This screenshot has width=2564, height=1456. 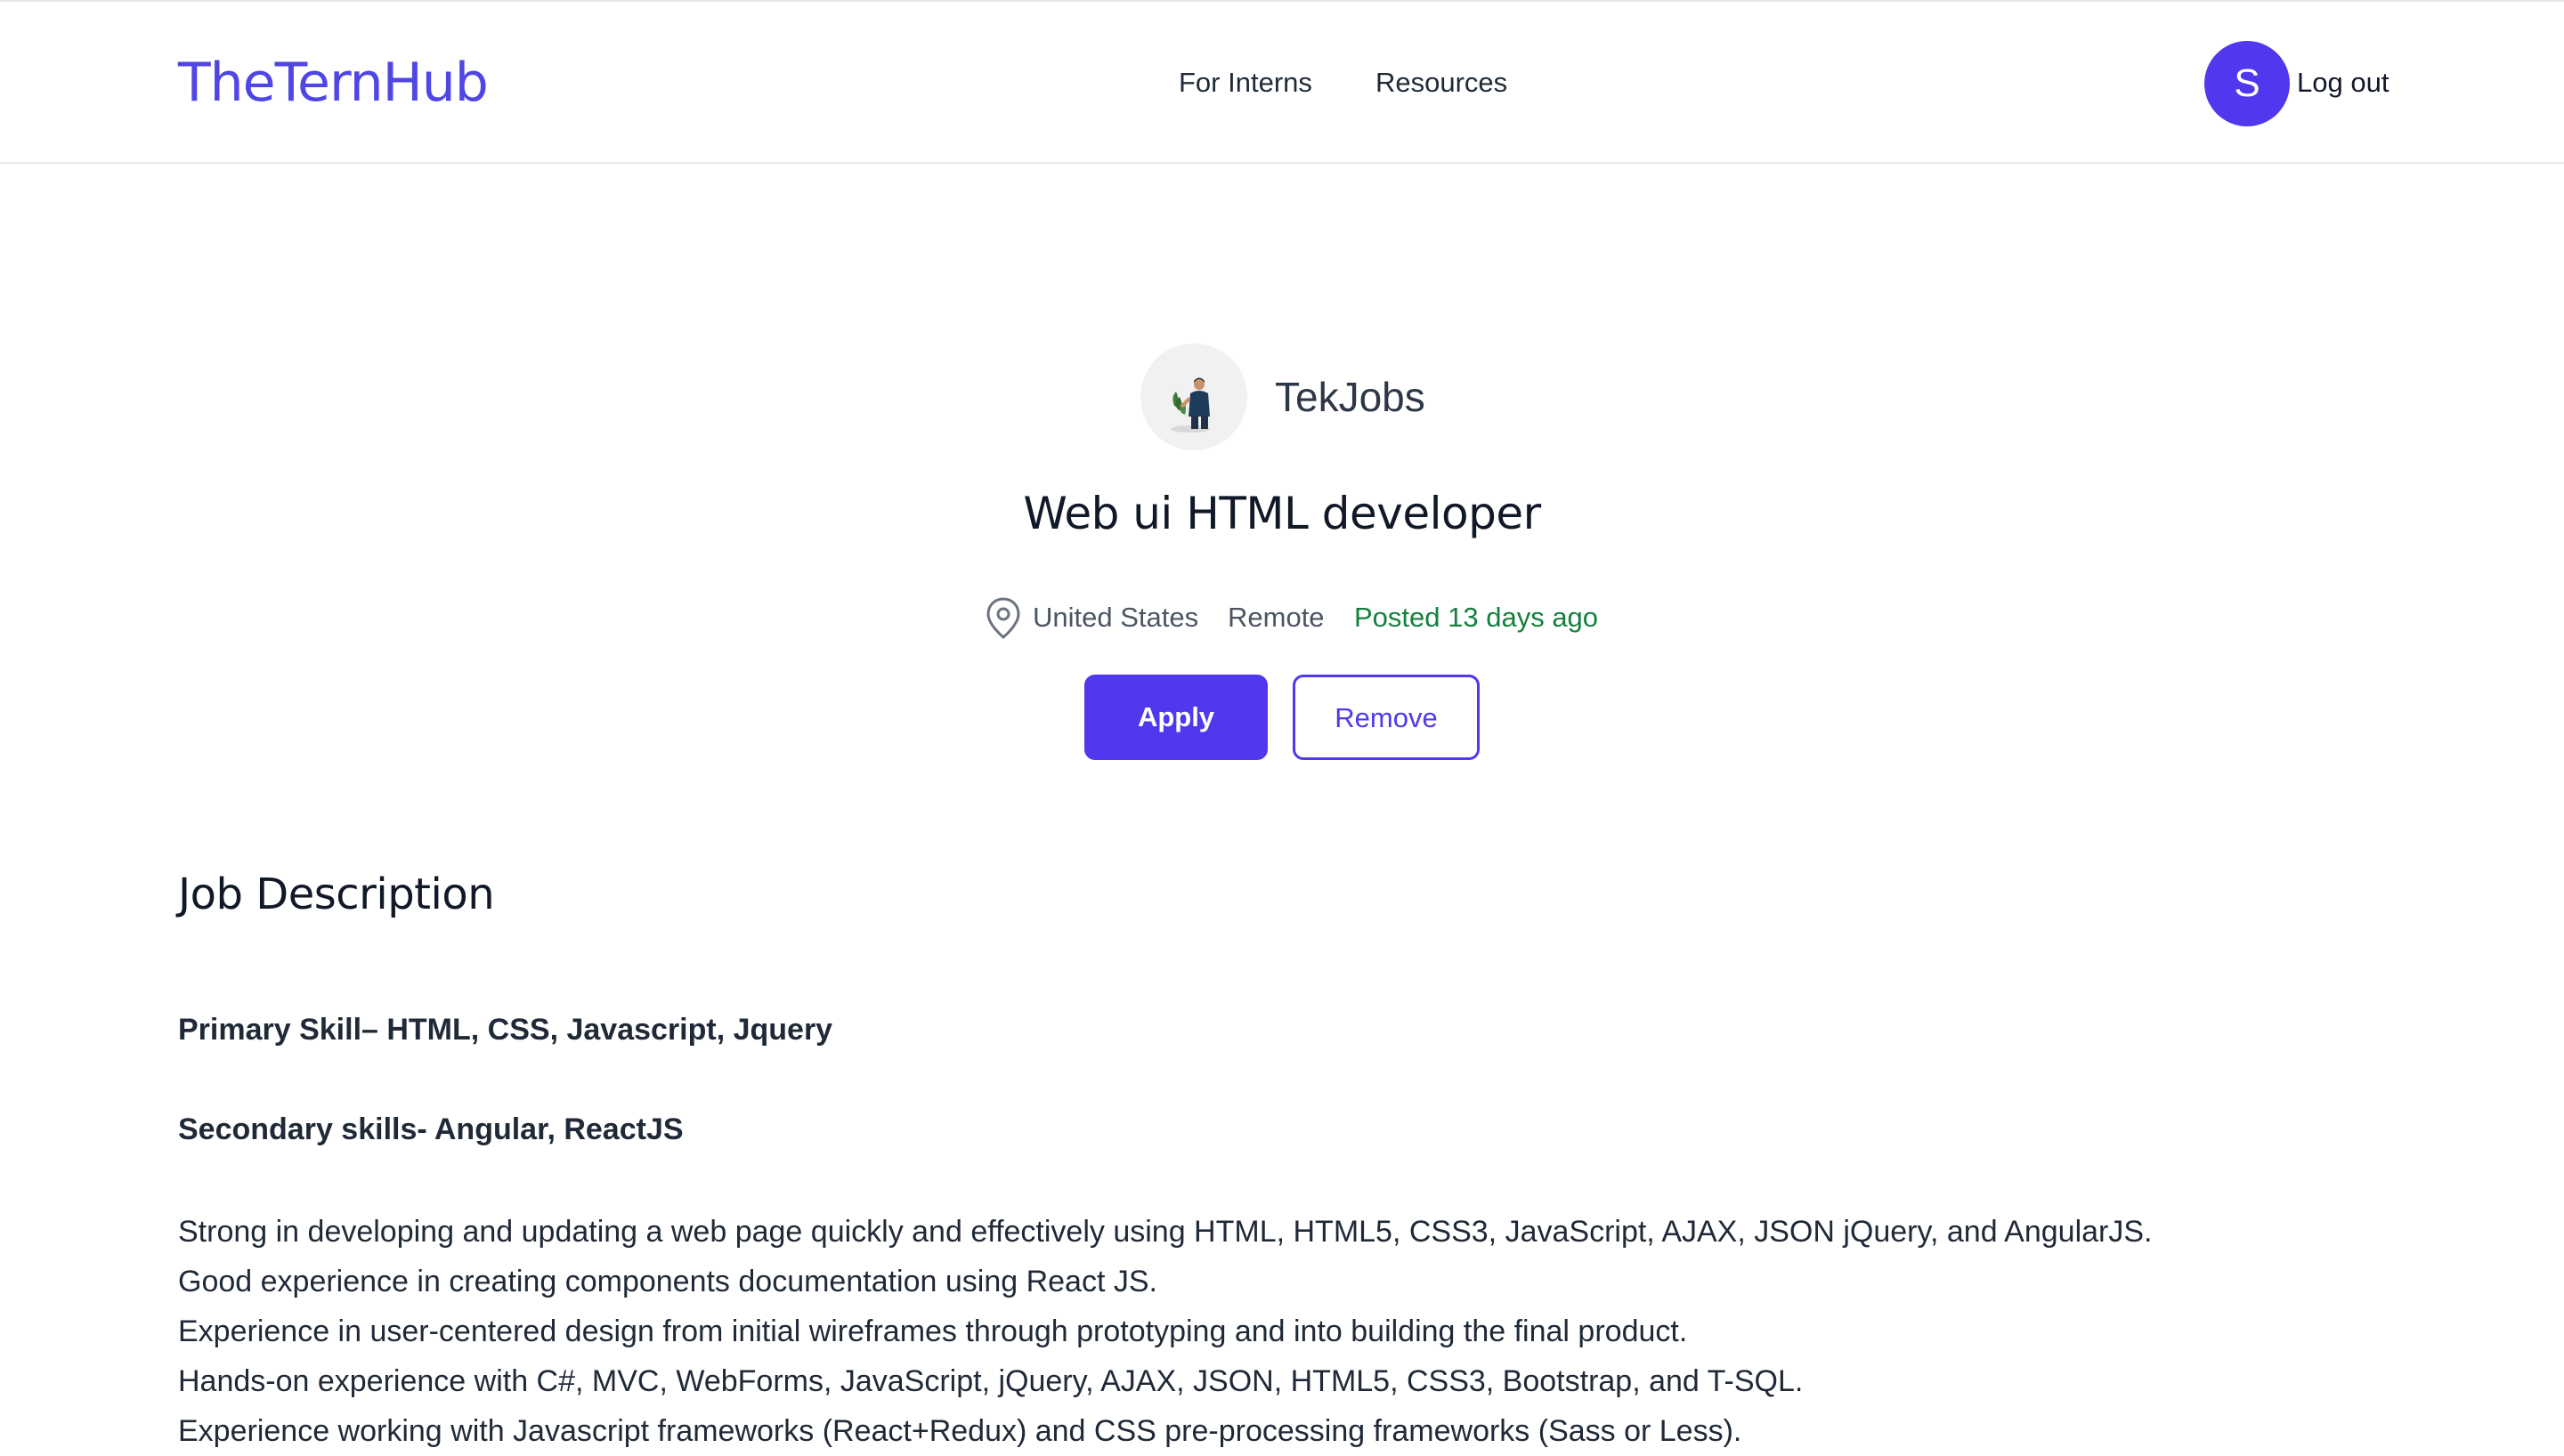 What do you see at coordinates (1245, 82) in the screenshot?
I see `nav-link-for-interns: For Interns` at bounding box center [1245, 82].